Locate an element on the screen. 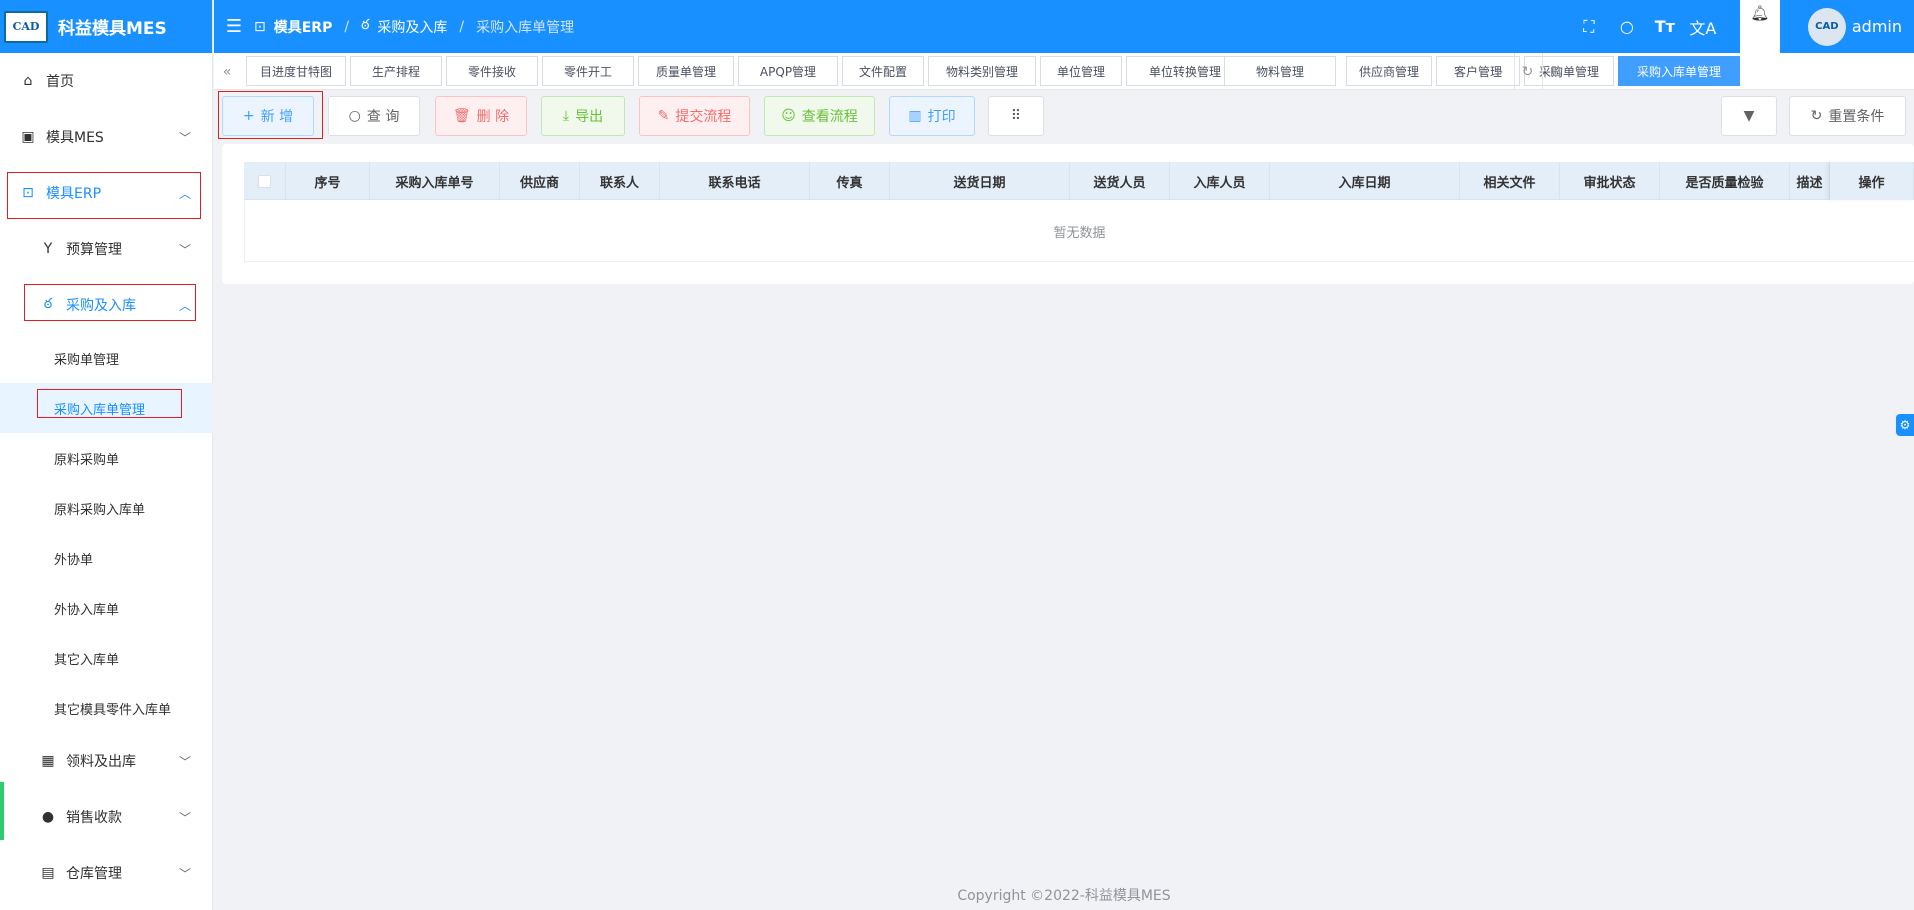  delete-button: 🗑︎ 删 除 is located at coordinates (481, 116).